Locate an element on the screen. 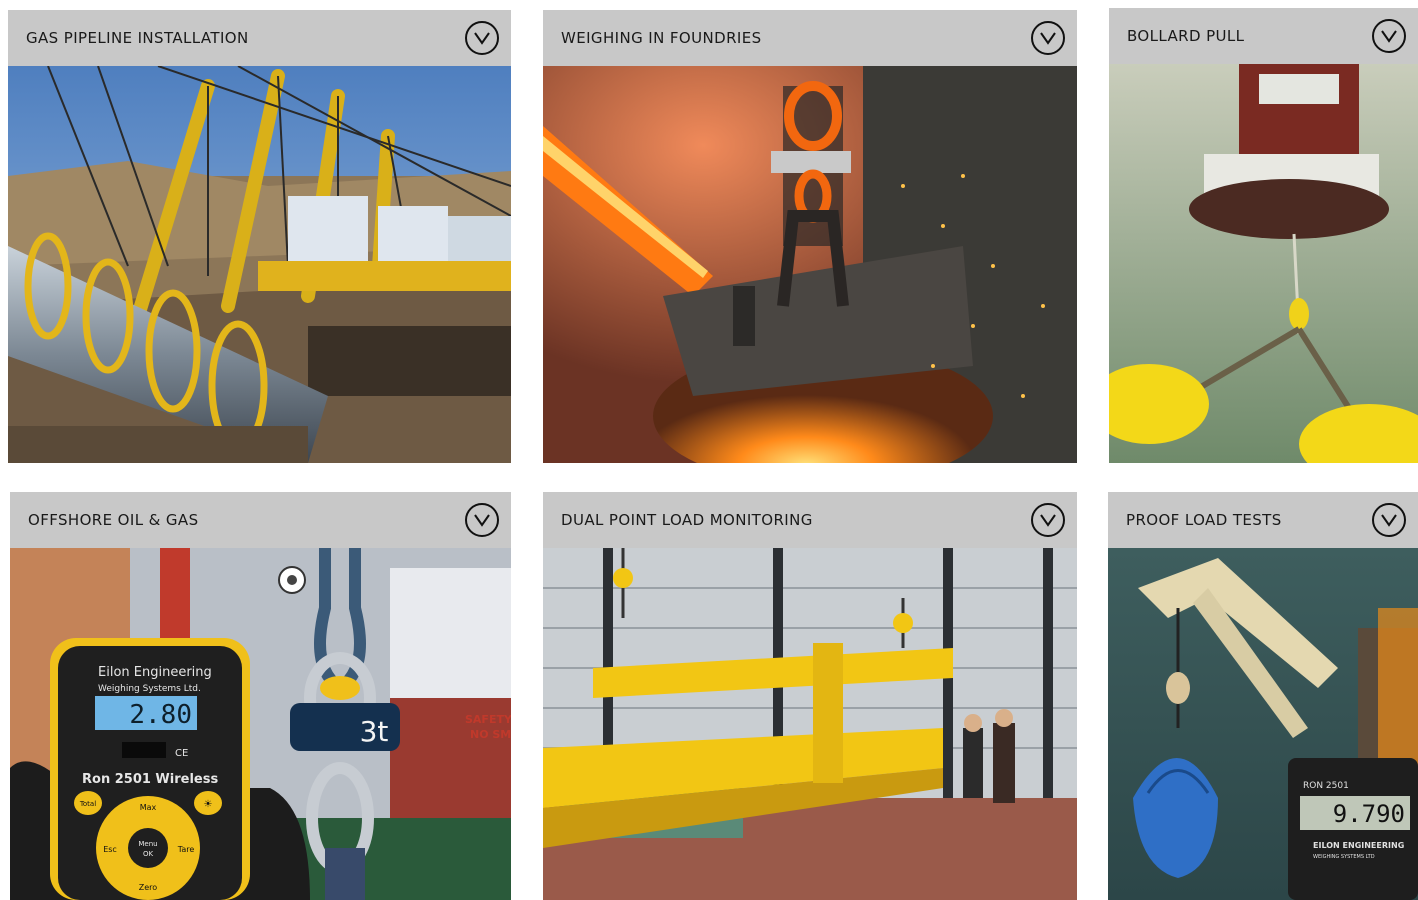  photo-bollard-pull is located at coordinates (1263, 263).